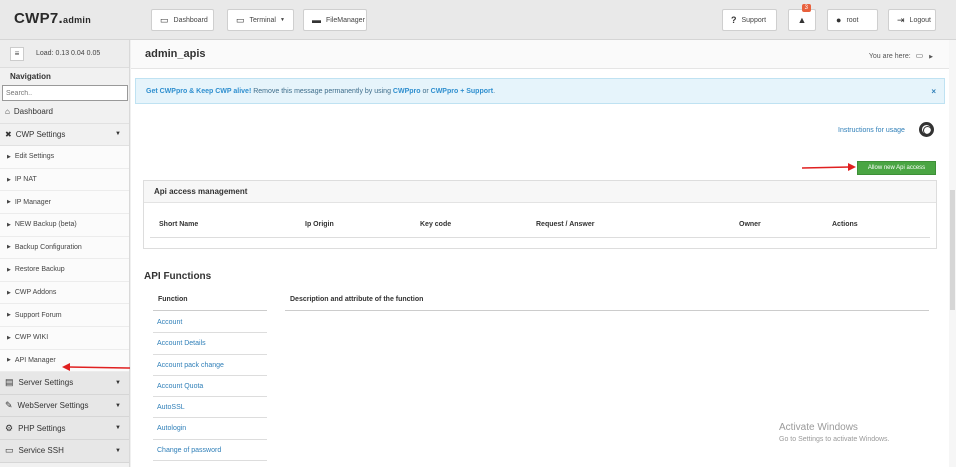 This screenshot has height=467, width=956. I want to click on dashboard-button: ▭ Dashboard, so click(182, 20).